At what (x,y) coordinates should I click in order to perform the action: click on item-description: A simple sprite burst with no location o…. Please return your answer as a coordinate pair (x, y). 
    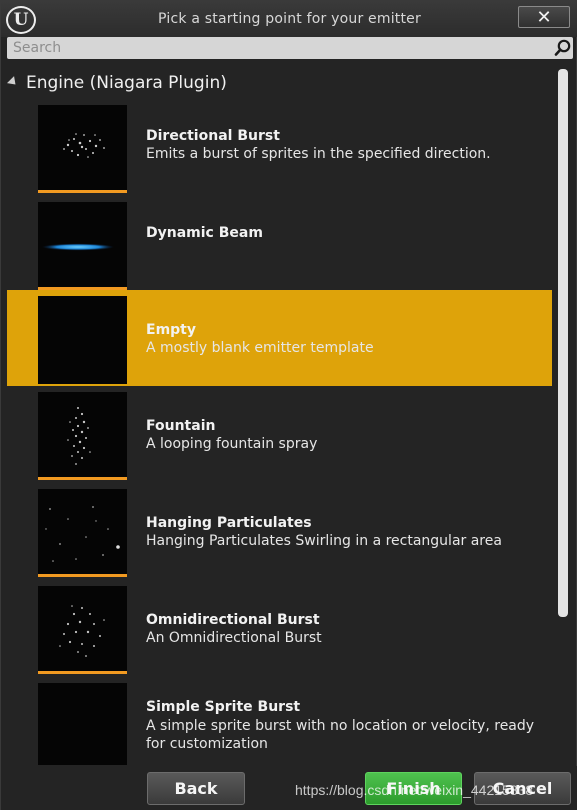
    Looking at the image, I should click on (340, 735).